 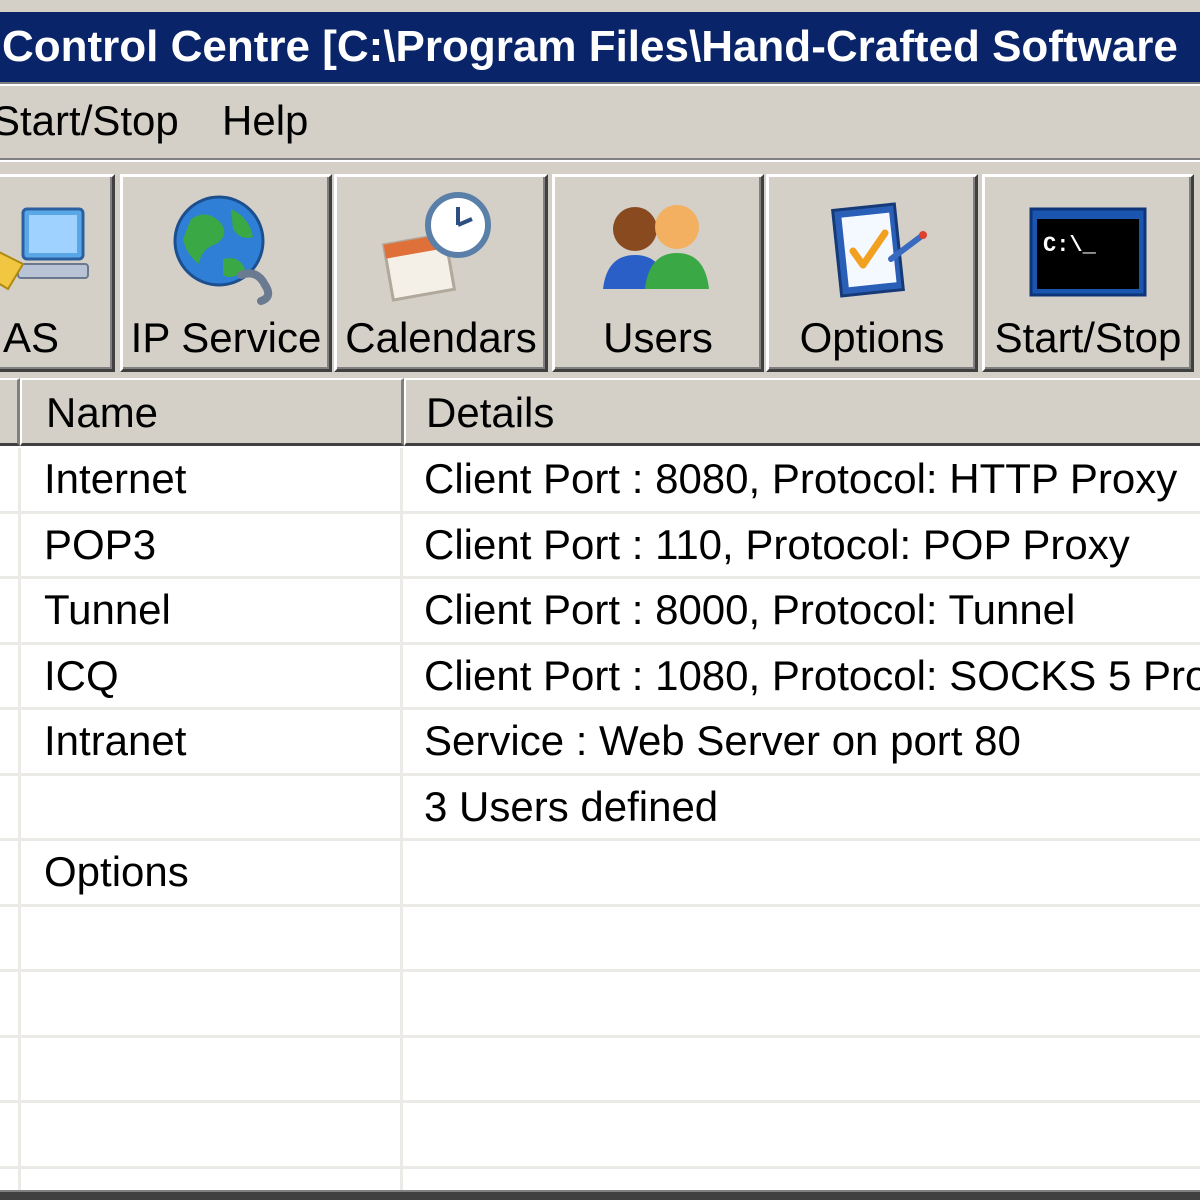 I want to click on row-details: Client Port : 8080, Protocol: HTTP Proxy, so click(x=801, y=478).